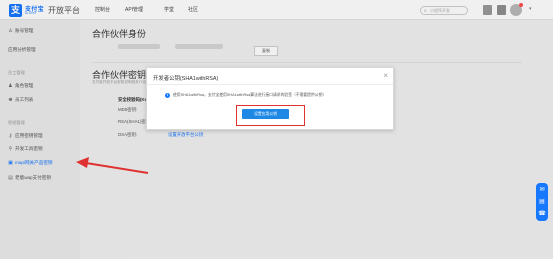 This screenshot has height=259, width=553. I want to click on annotation-arrow, so click(112, 165).